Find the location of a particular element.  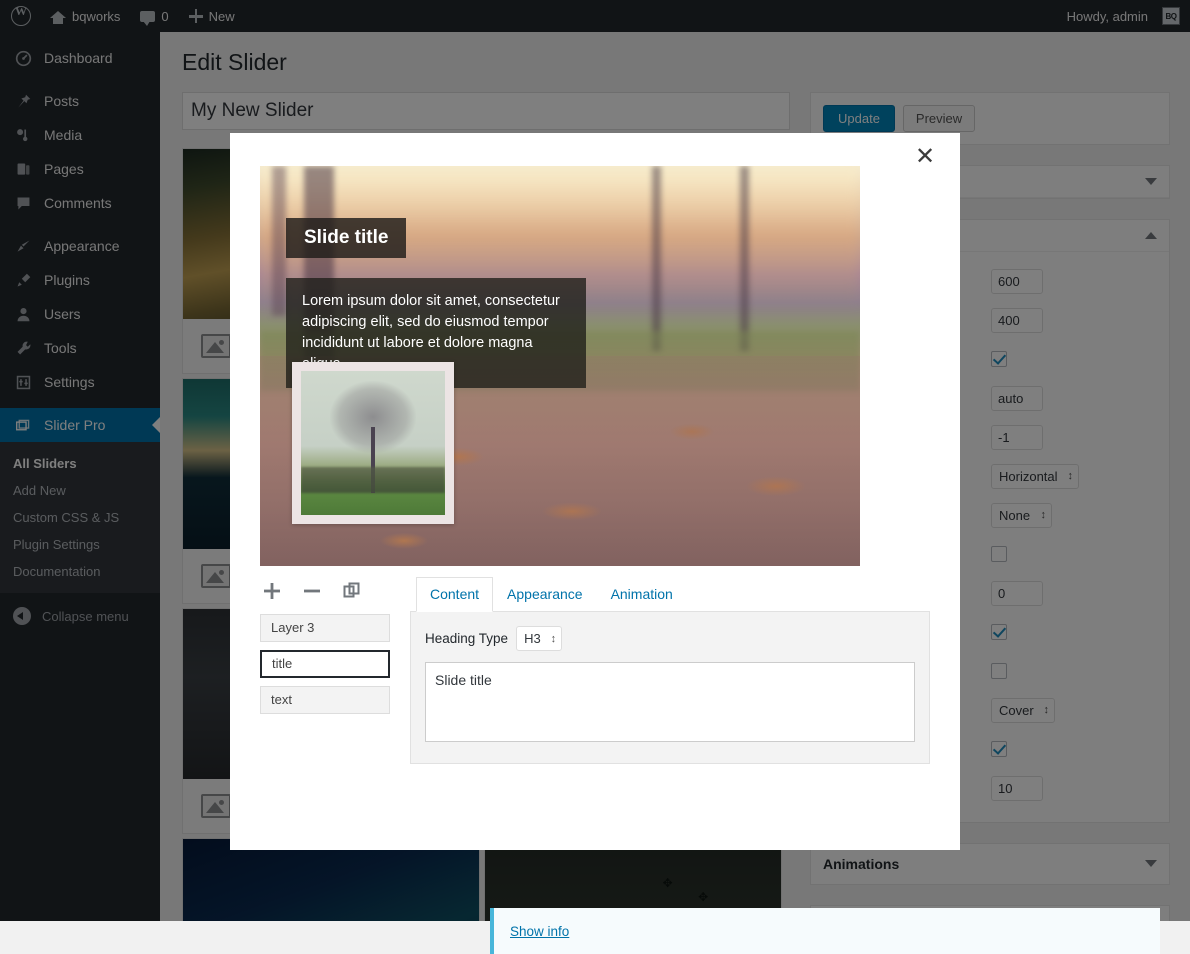

layer-tabs: Content Appearance Animation is located at coordinates (670, 594).